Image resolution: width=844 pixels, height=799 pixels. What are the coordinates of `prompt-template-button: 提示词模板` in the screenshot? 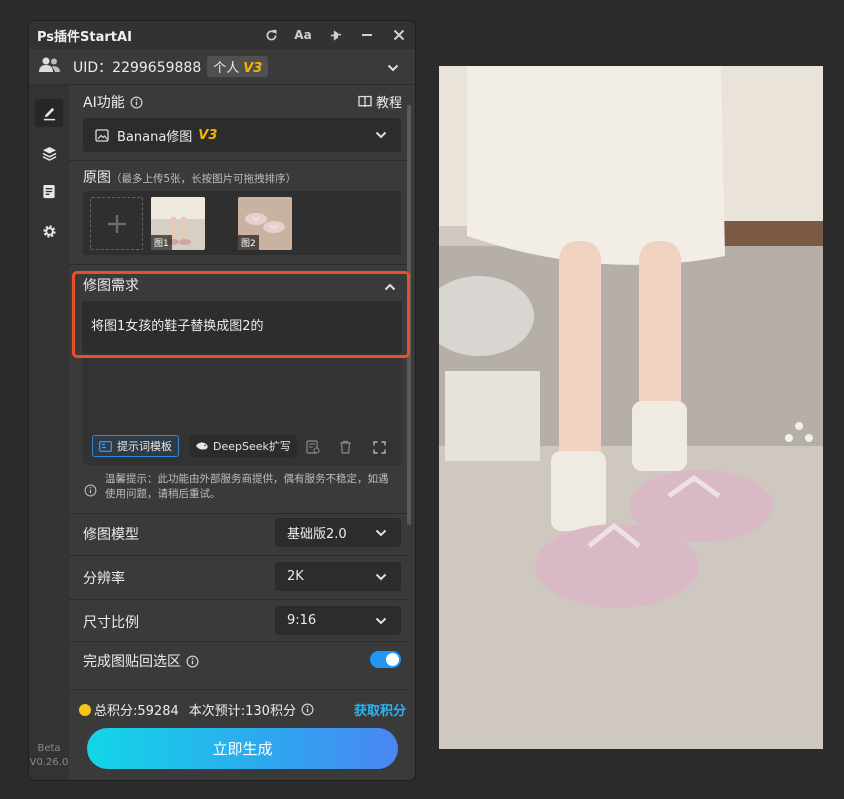 It's located at (135, 446).